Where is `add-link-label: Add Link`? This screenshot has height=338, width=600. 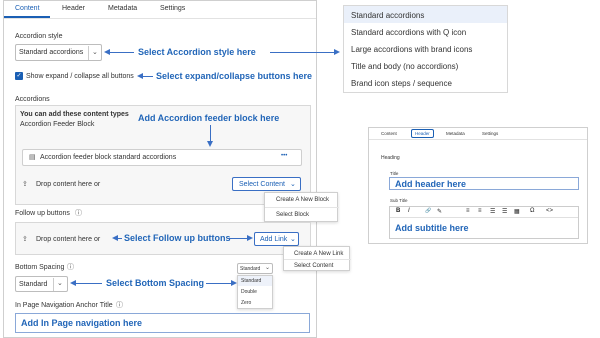 add-link-label: Add Link is located at coordinates (274, 239).